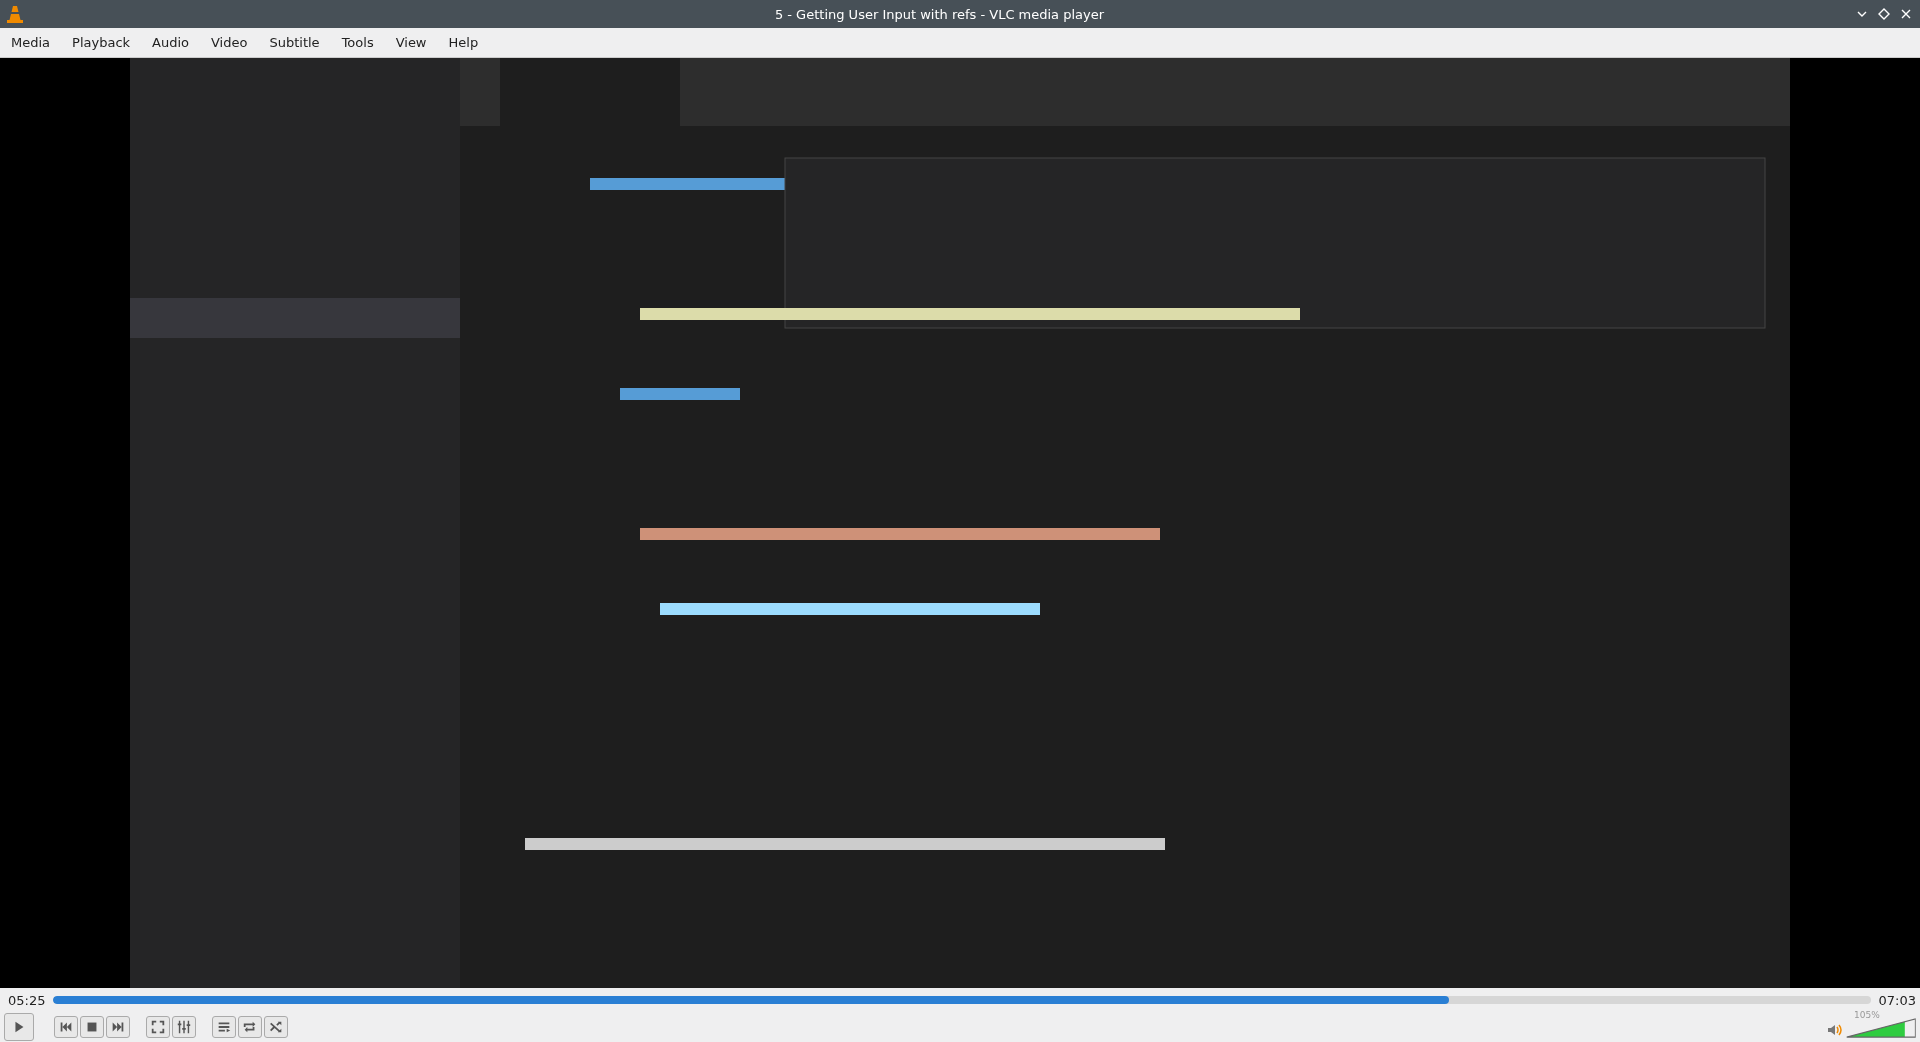 This screenshot has height=1042, width=1920. Describe the element at coordinates (101, 42) in the screenshot. I see `menu-item: Playback` at that location.